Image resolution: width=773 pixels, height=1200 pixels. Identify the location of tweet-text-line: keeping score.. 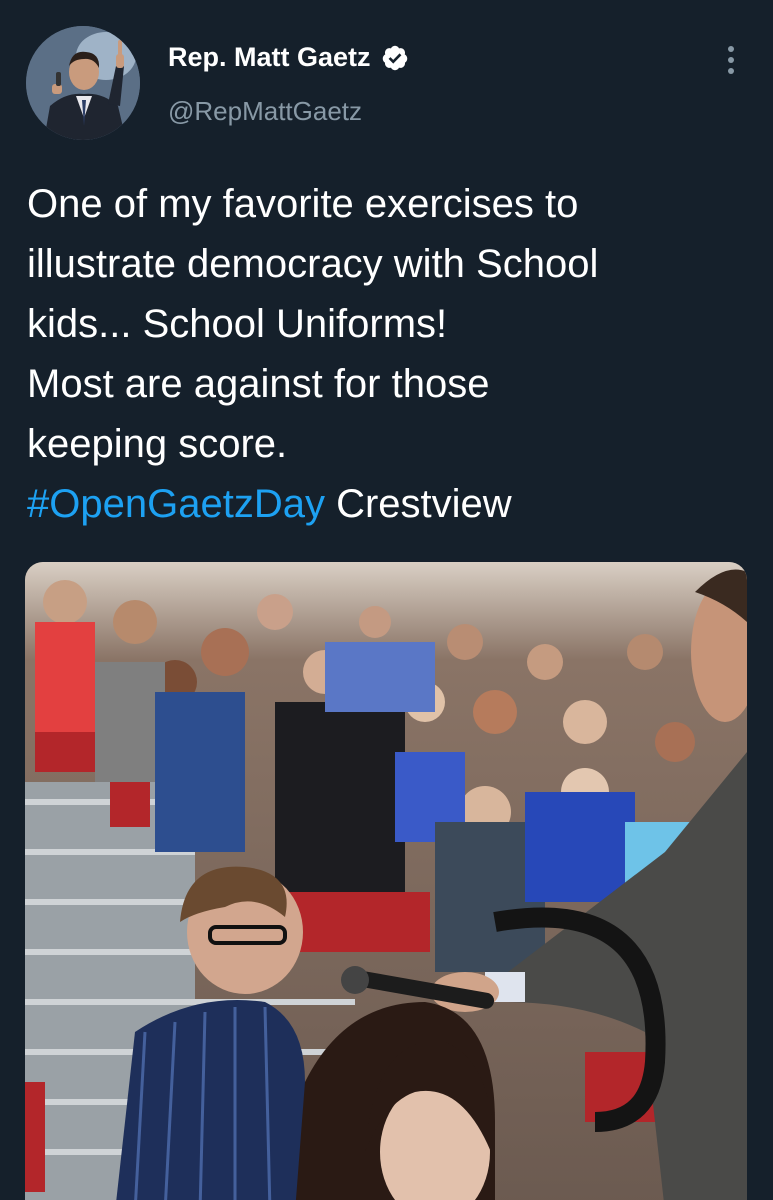
(157, 444).